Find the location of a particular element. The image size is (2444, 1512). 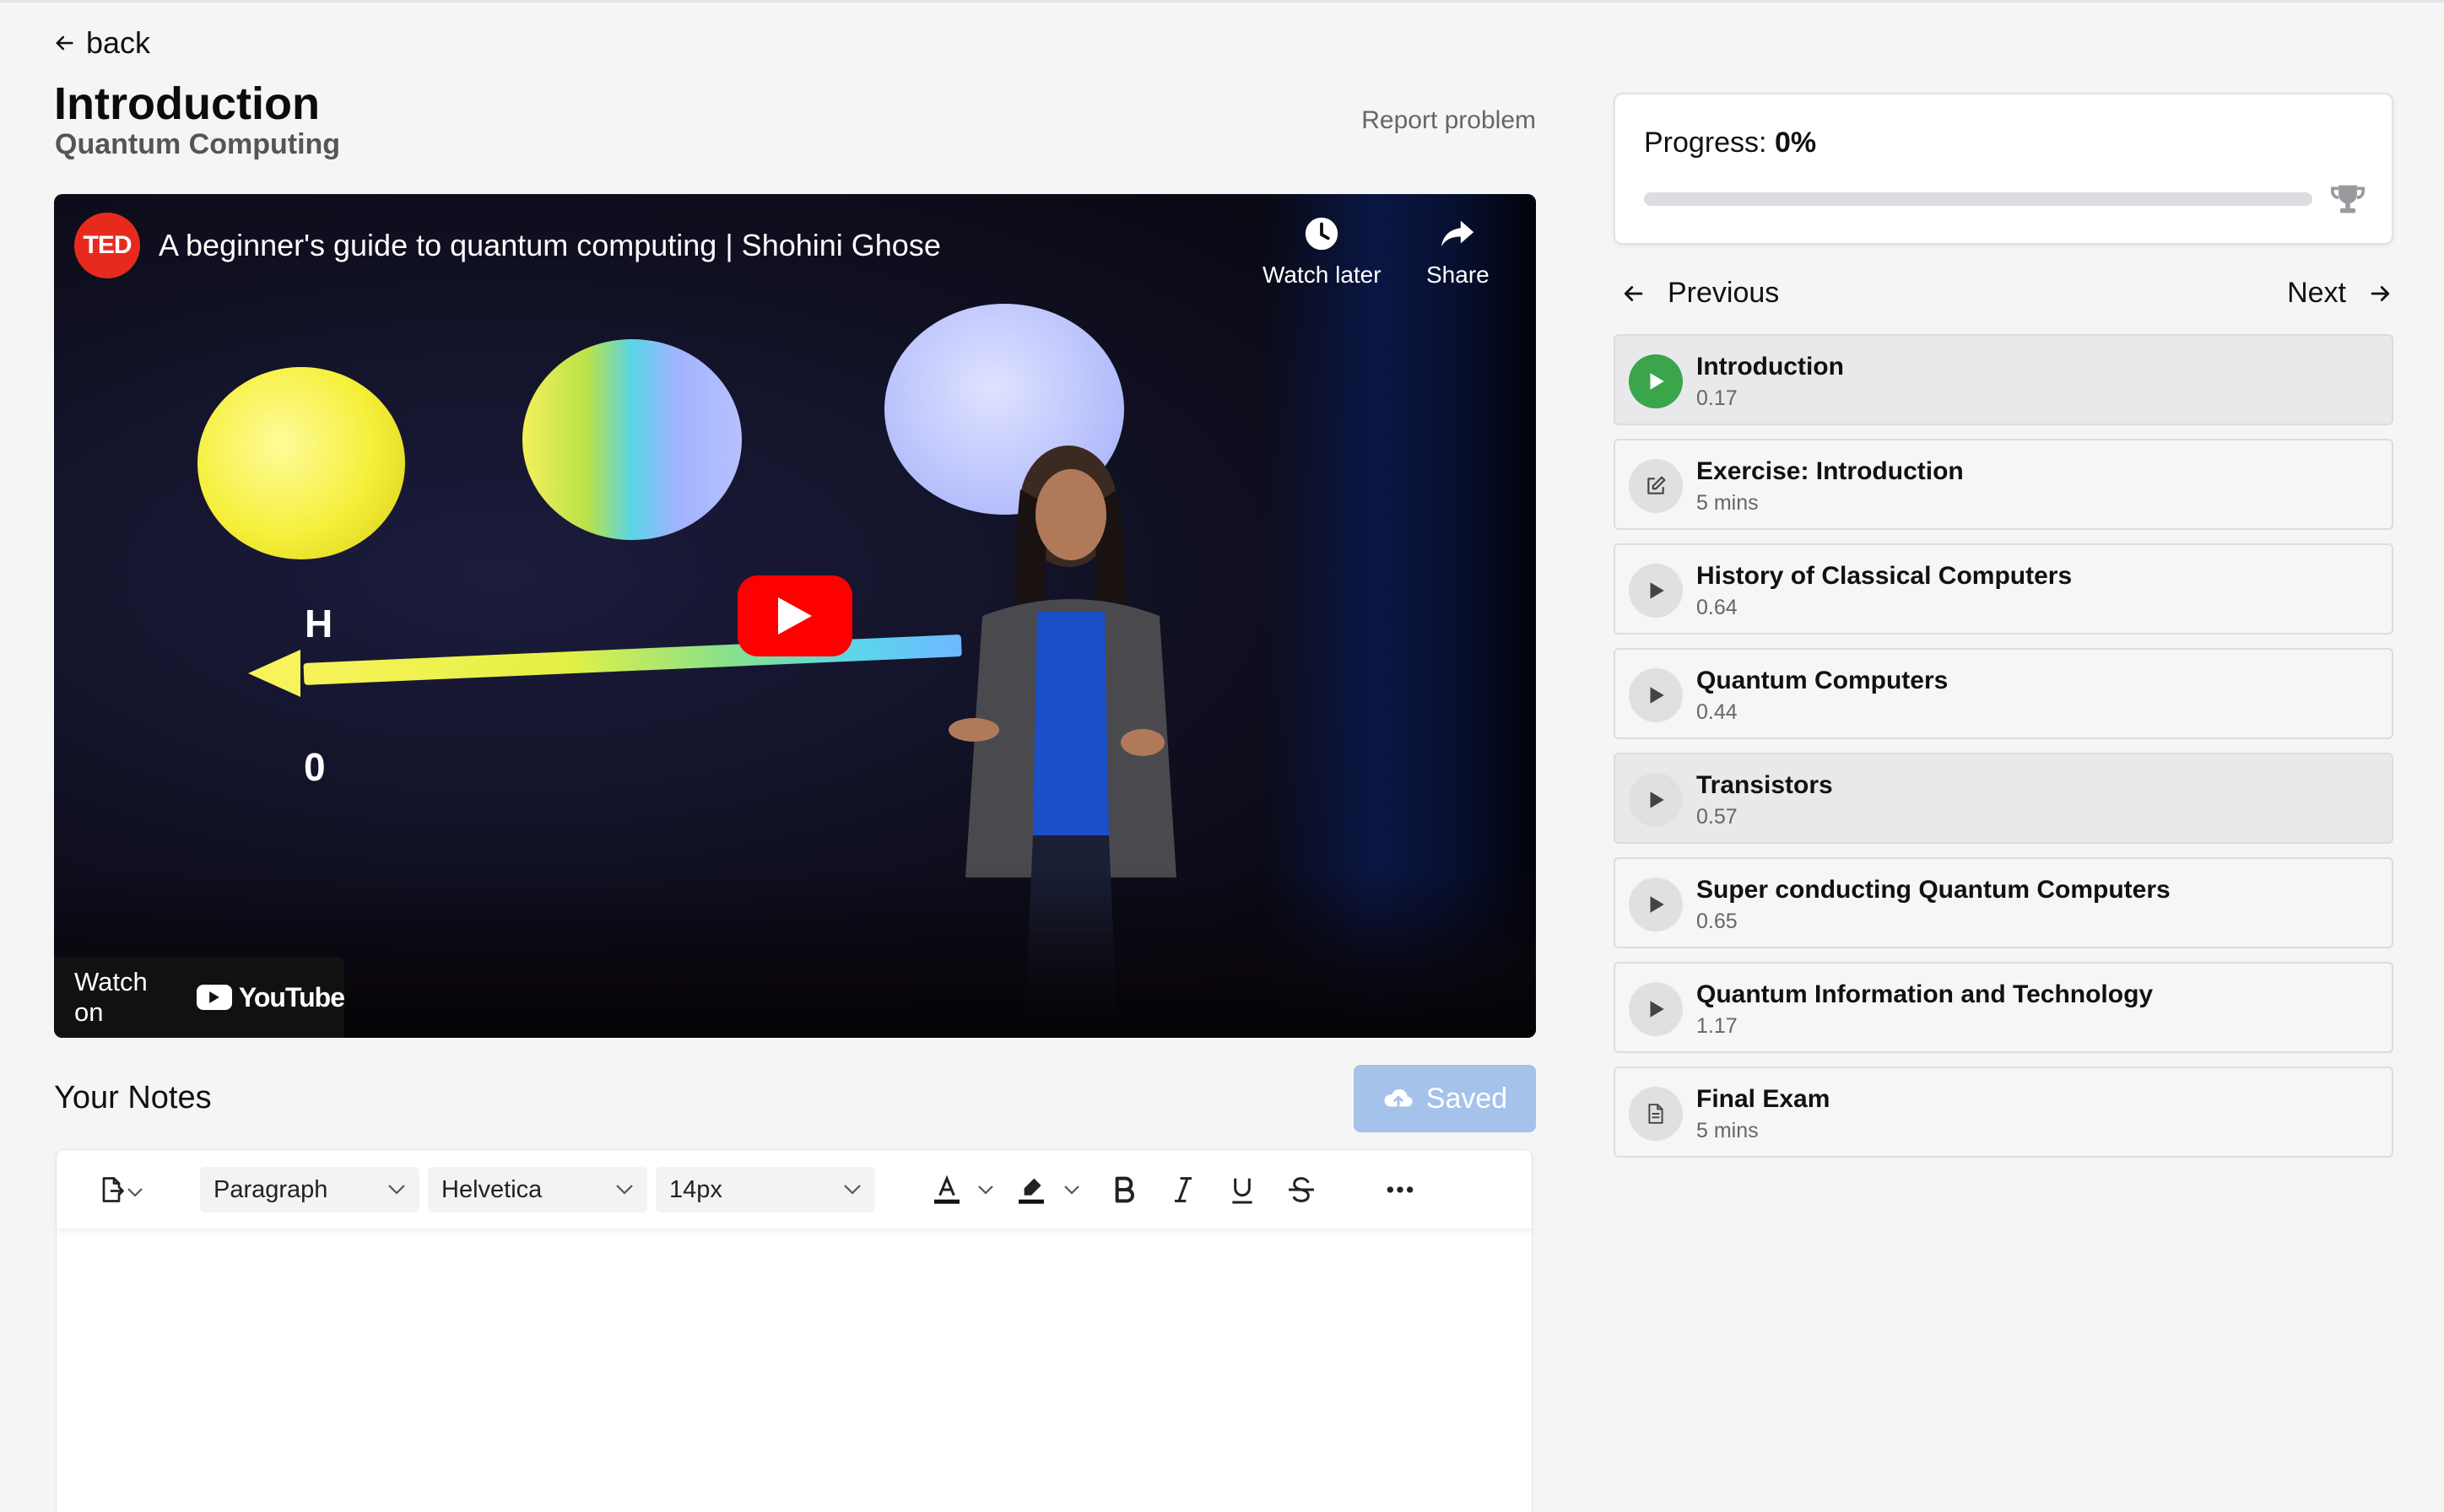

lesson-duration: 1.17 is located at coordinates (1717, 1026).